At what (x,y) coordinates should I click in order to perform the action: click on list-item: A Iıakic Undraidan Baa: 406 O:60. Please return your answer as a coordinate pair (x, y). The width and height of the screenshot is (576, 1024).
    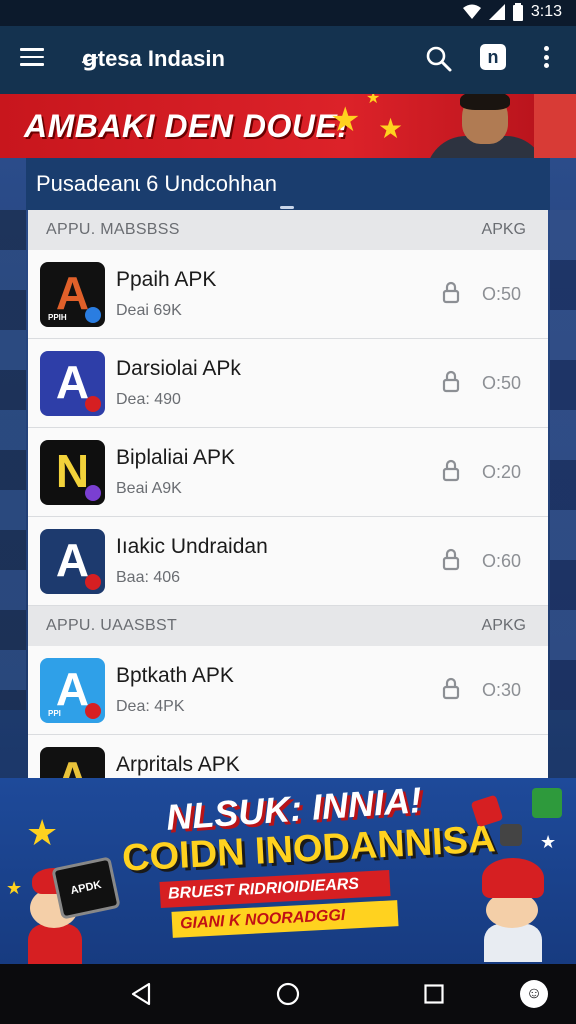
    Looking at the image, I should click on (288, 561).